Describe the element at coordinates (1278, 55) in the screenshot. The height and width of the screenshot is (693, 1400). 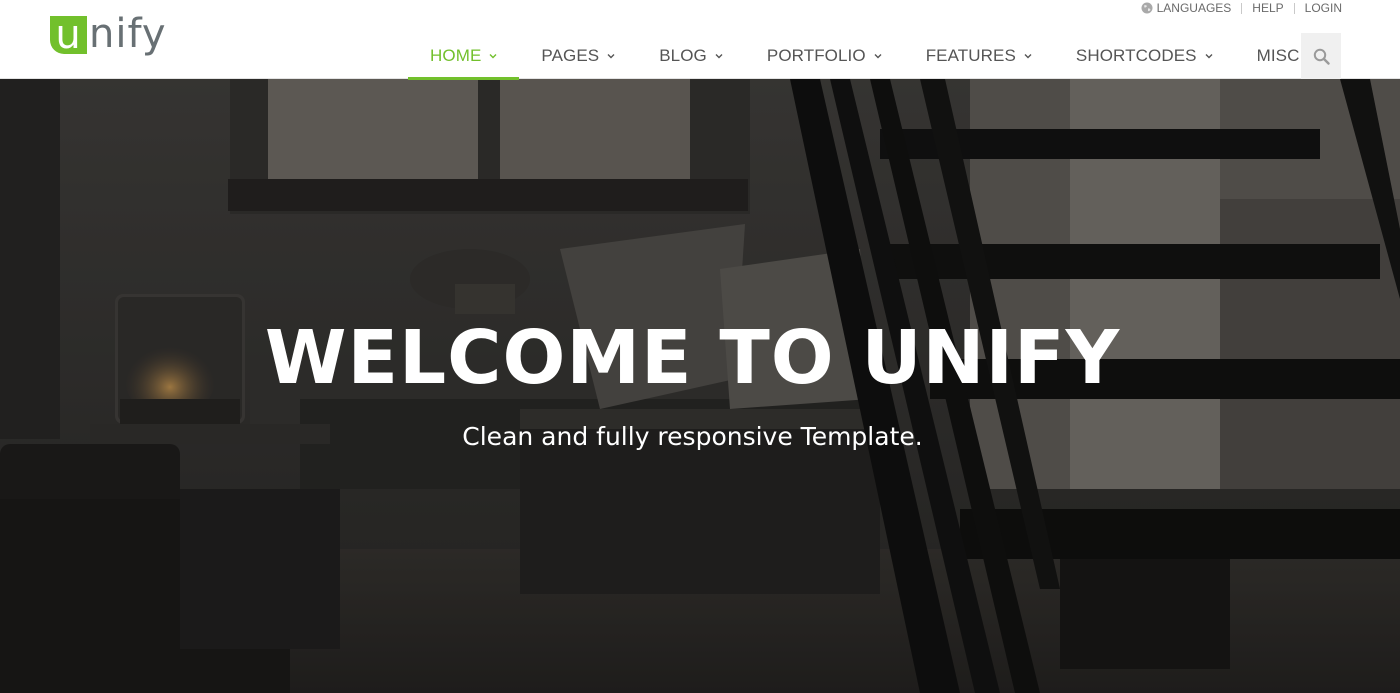
I see `nav-item-label: MISC` at that location.